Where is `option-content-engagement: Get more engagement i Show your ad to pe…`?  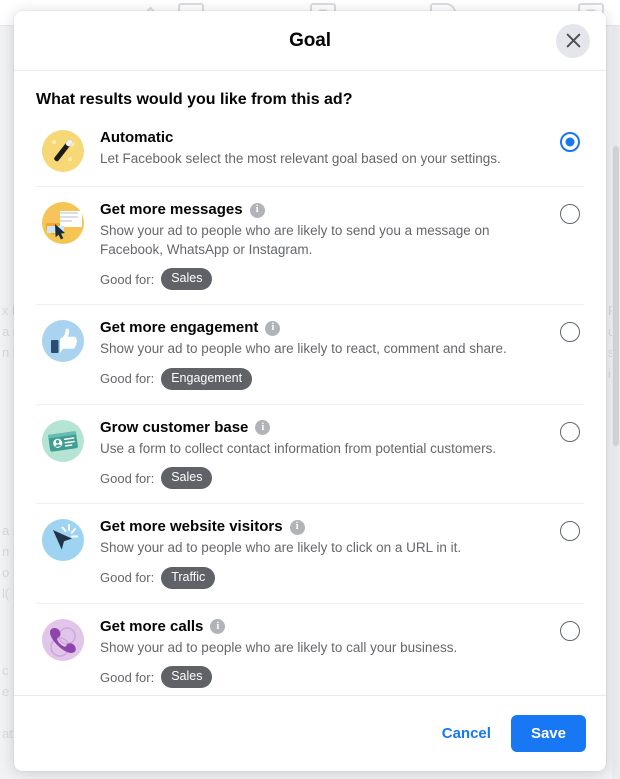
option-content-engagement: Get more engagement i Show your ad to pe… is located at coordinates (330, 354).